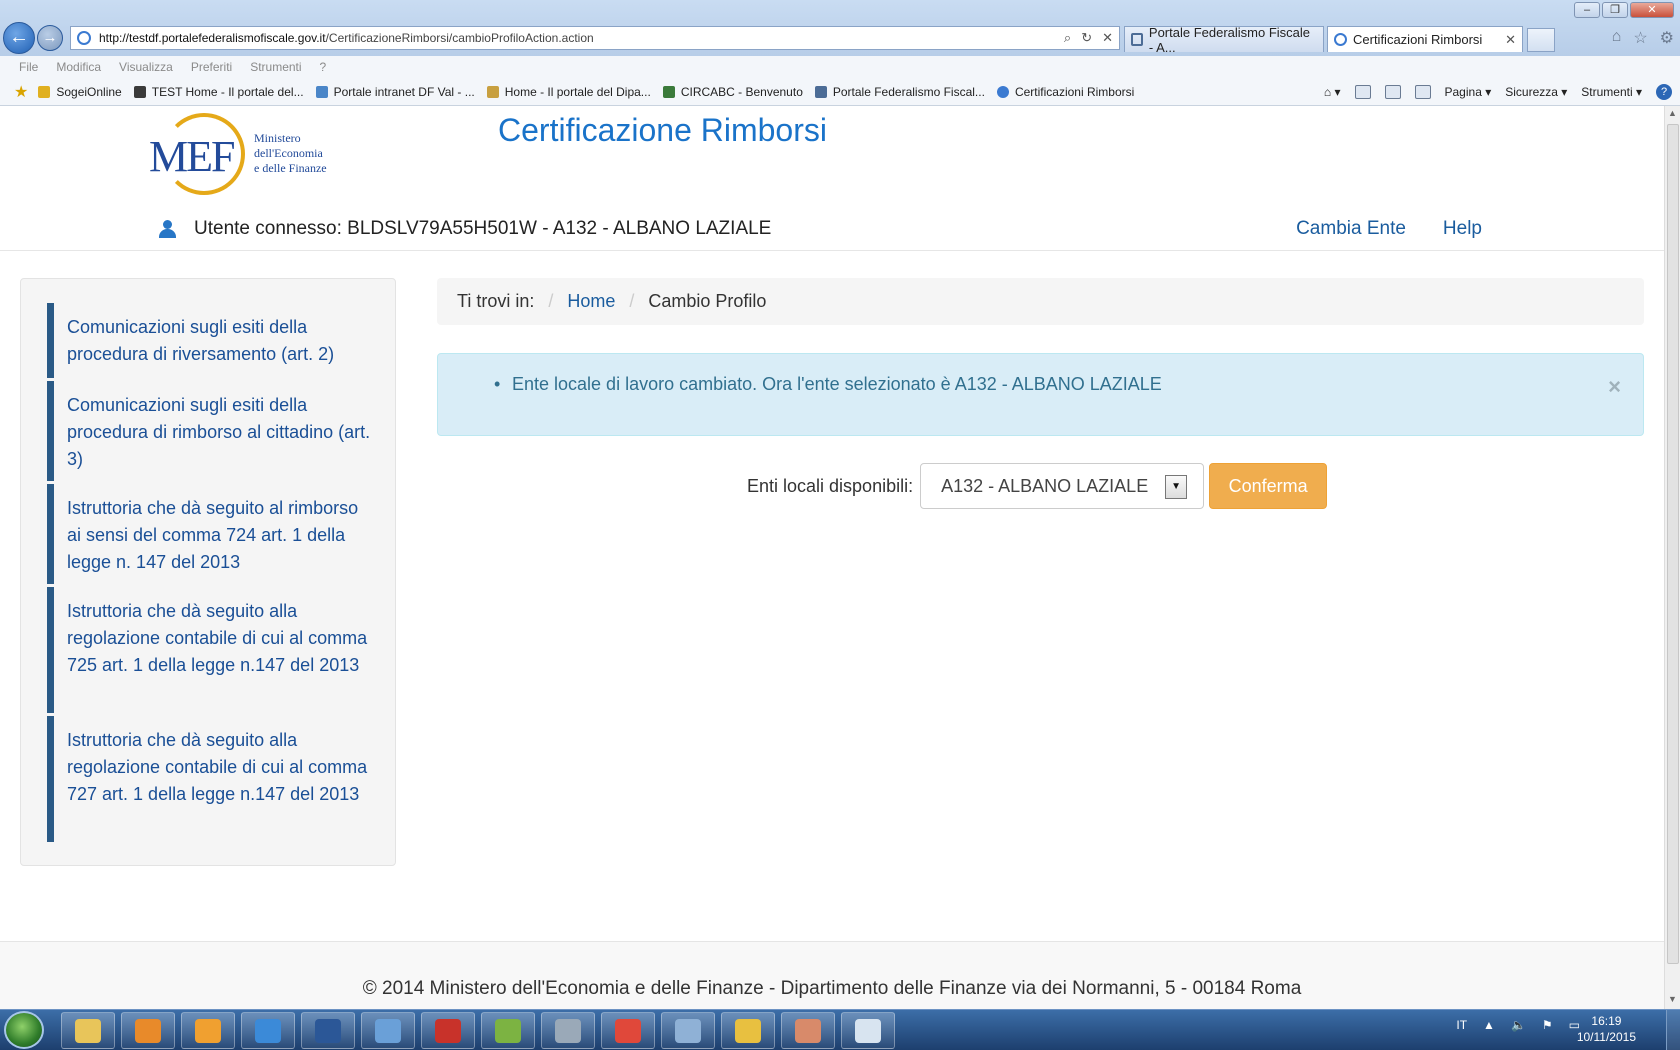 The height and width of the screenshot is (1050, 1680). What do you see at coordinates (830, 485) in the screenshot?
I see `entity-select-label: Enti locali disponibili:` at bounding box center [830, 485].